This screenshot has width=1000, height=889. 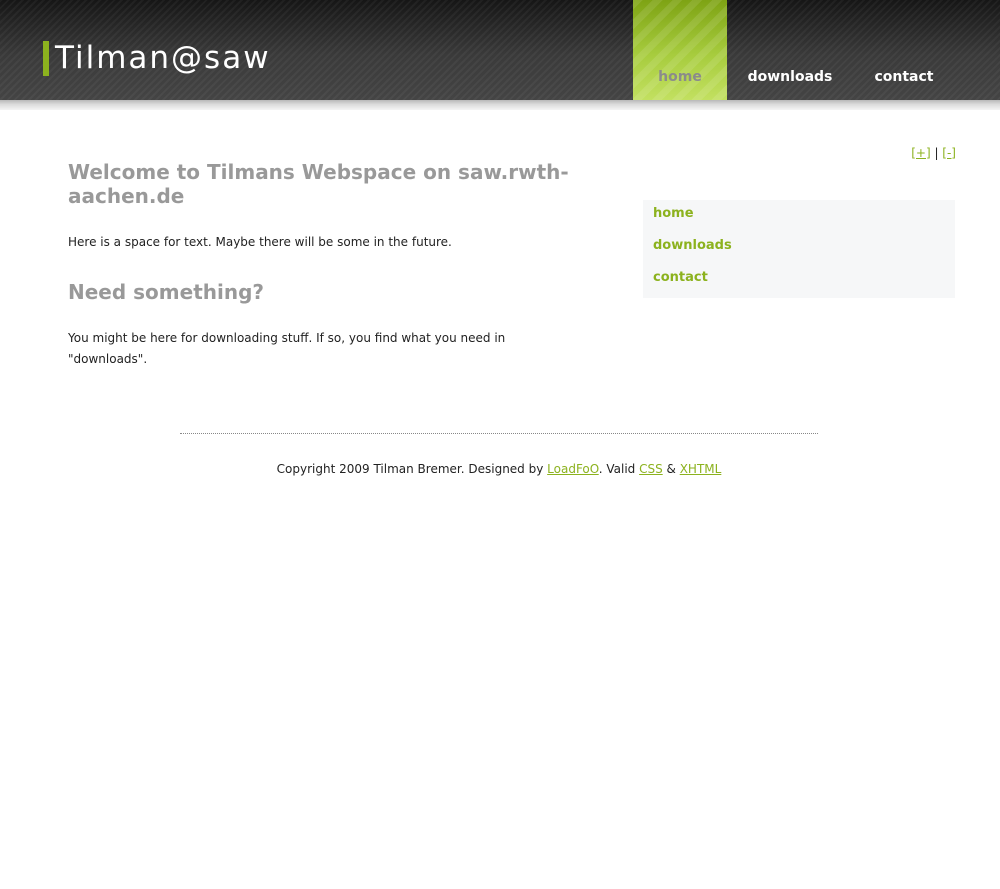 I want to click on sidebar-item-home: home, so click(x=804, y=218).